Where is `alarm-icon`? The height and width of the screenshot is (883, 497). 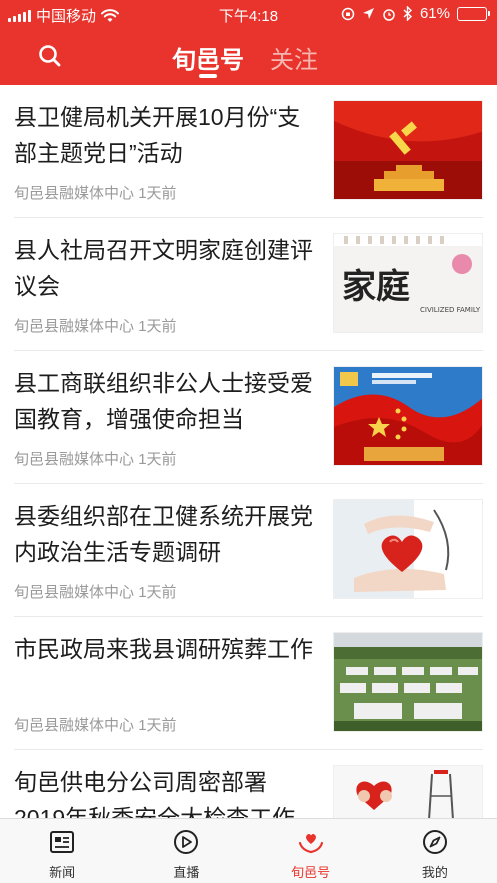 alarm-icon is located at coordinates (389, 14).